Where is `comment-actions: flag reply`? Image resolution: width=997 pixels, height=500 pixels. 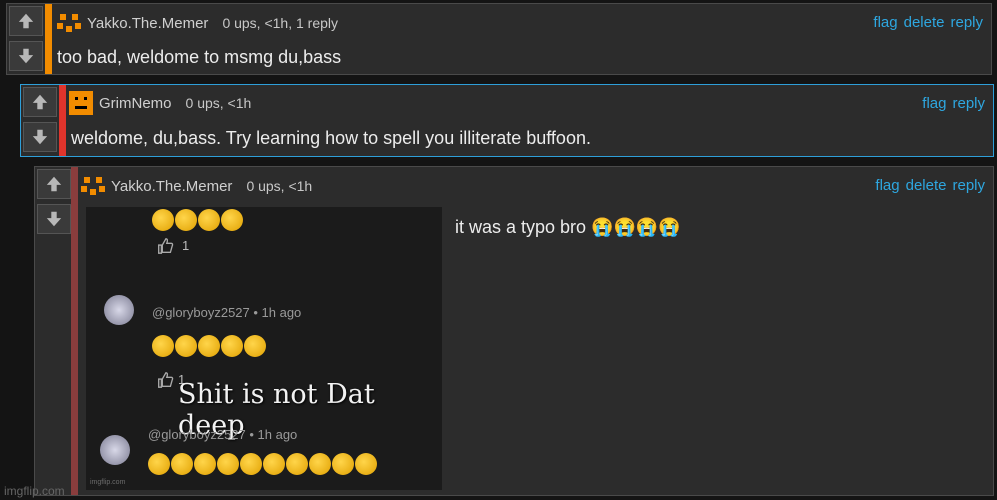
comment-actions: flag reply is located at coordinates (953, 103).